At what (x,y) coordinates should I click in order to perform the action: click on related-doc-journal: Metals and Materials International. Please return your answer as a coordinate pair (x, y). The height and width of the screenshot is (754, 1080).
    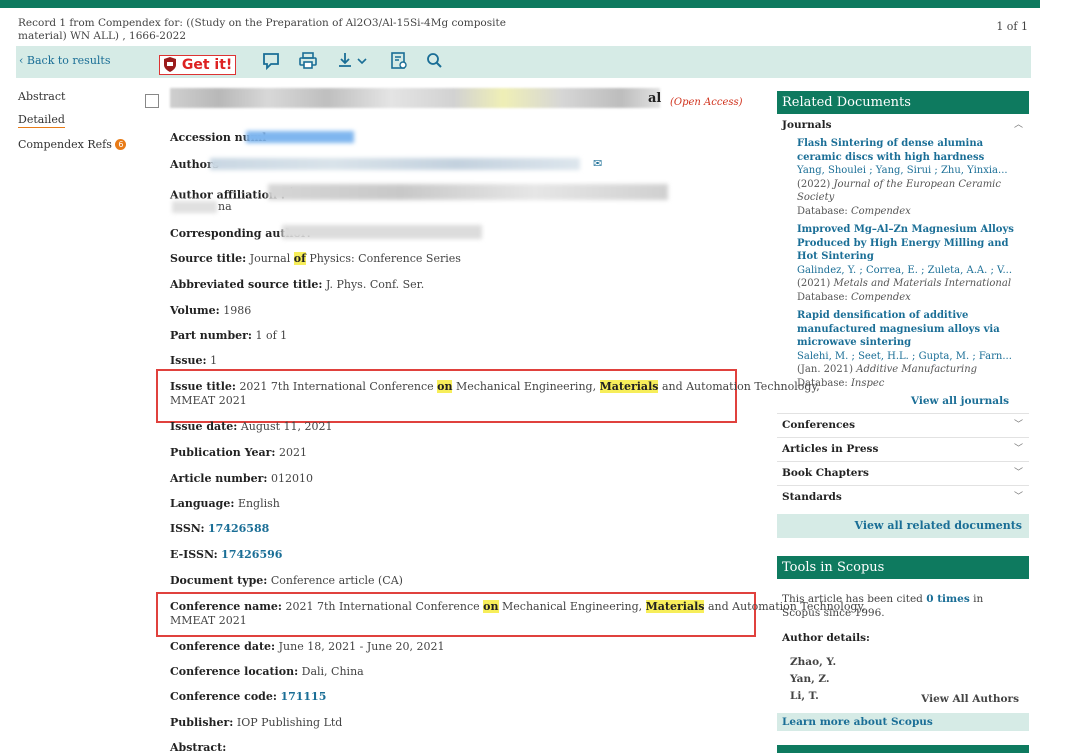
    Looking at the image, I should click on (922, 283).